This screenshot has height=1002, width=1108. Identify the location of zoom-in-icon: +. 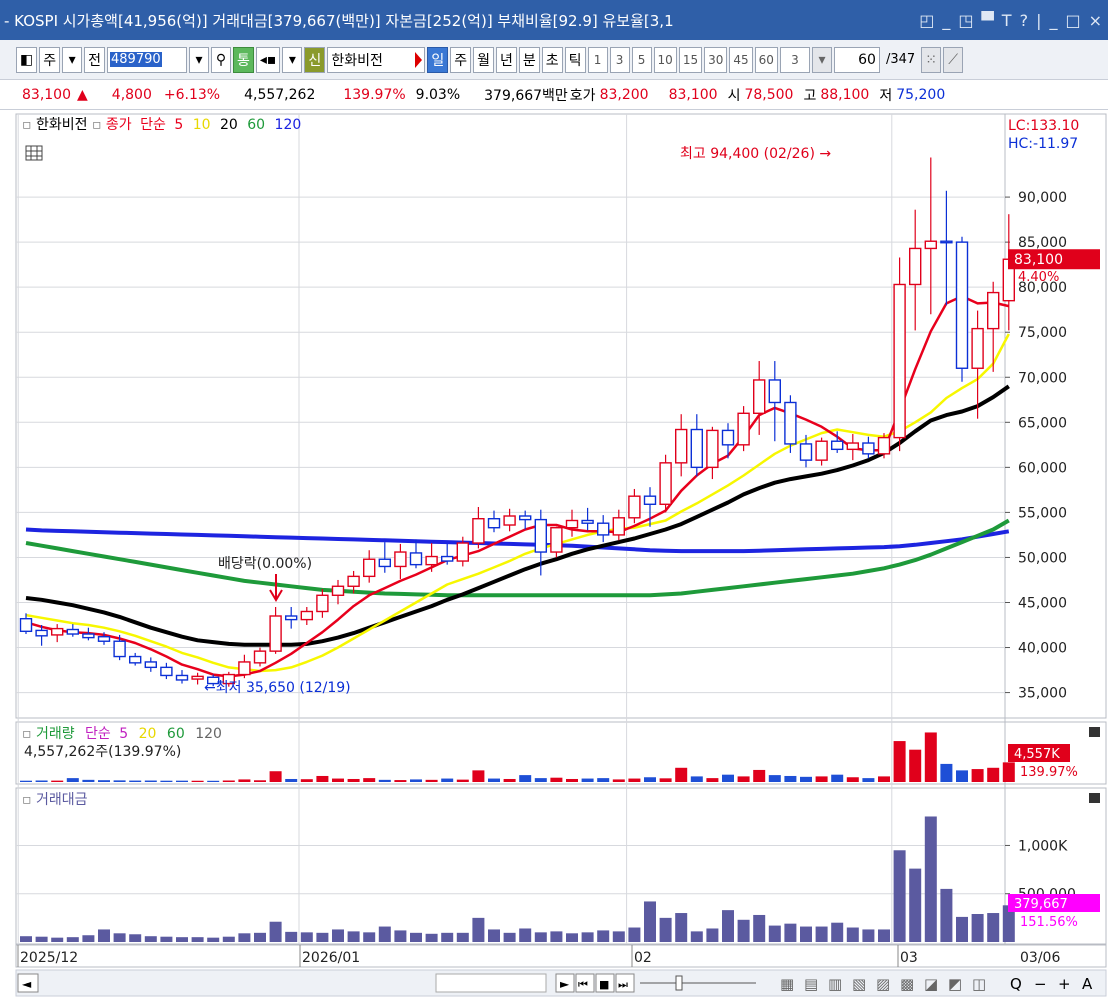
(1064, 984).